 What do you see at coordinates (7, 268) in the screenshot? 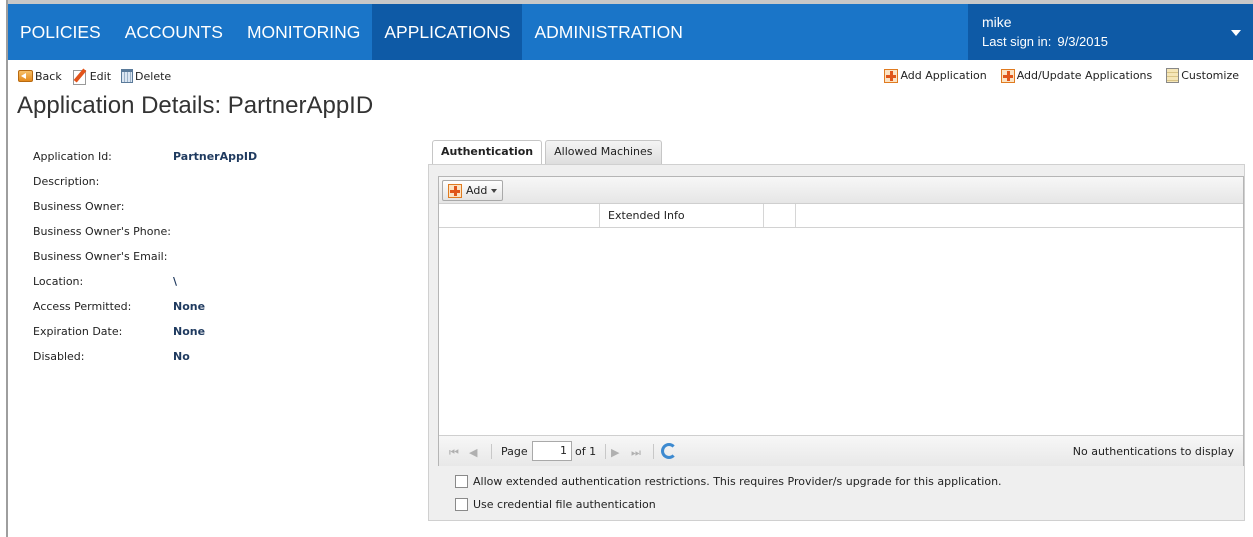
I see `window-left-border` at bounding box center [7, 268].